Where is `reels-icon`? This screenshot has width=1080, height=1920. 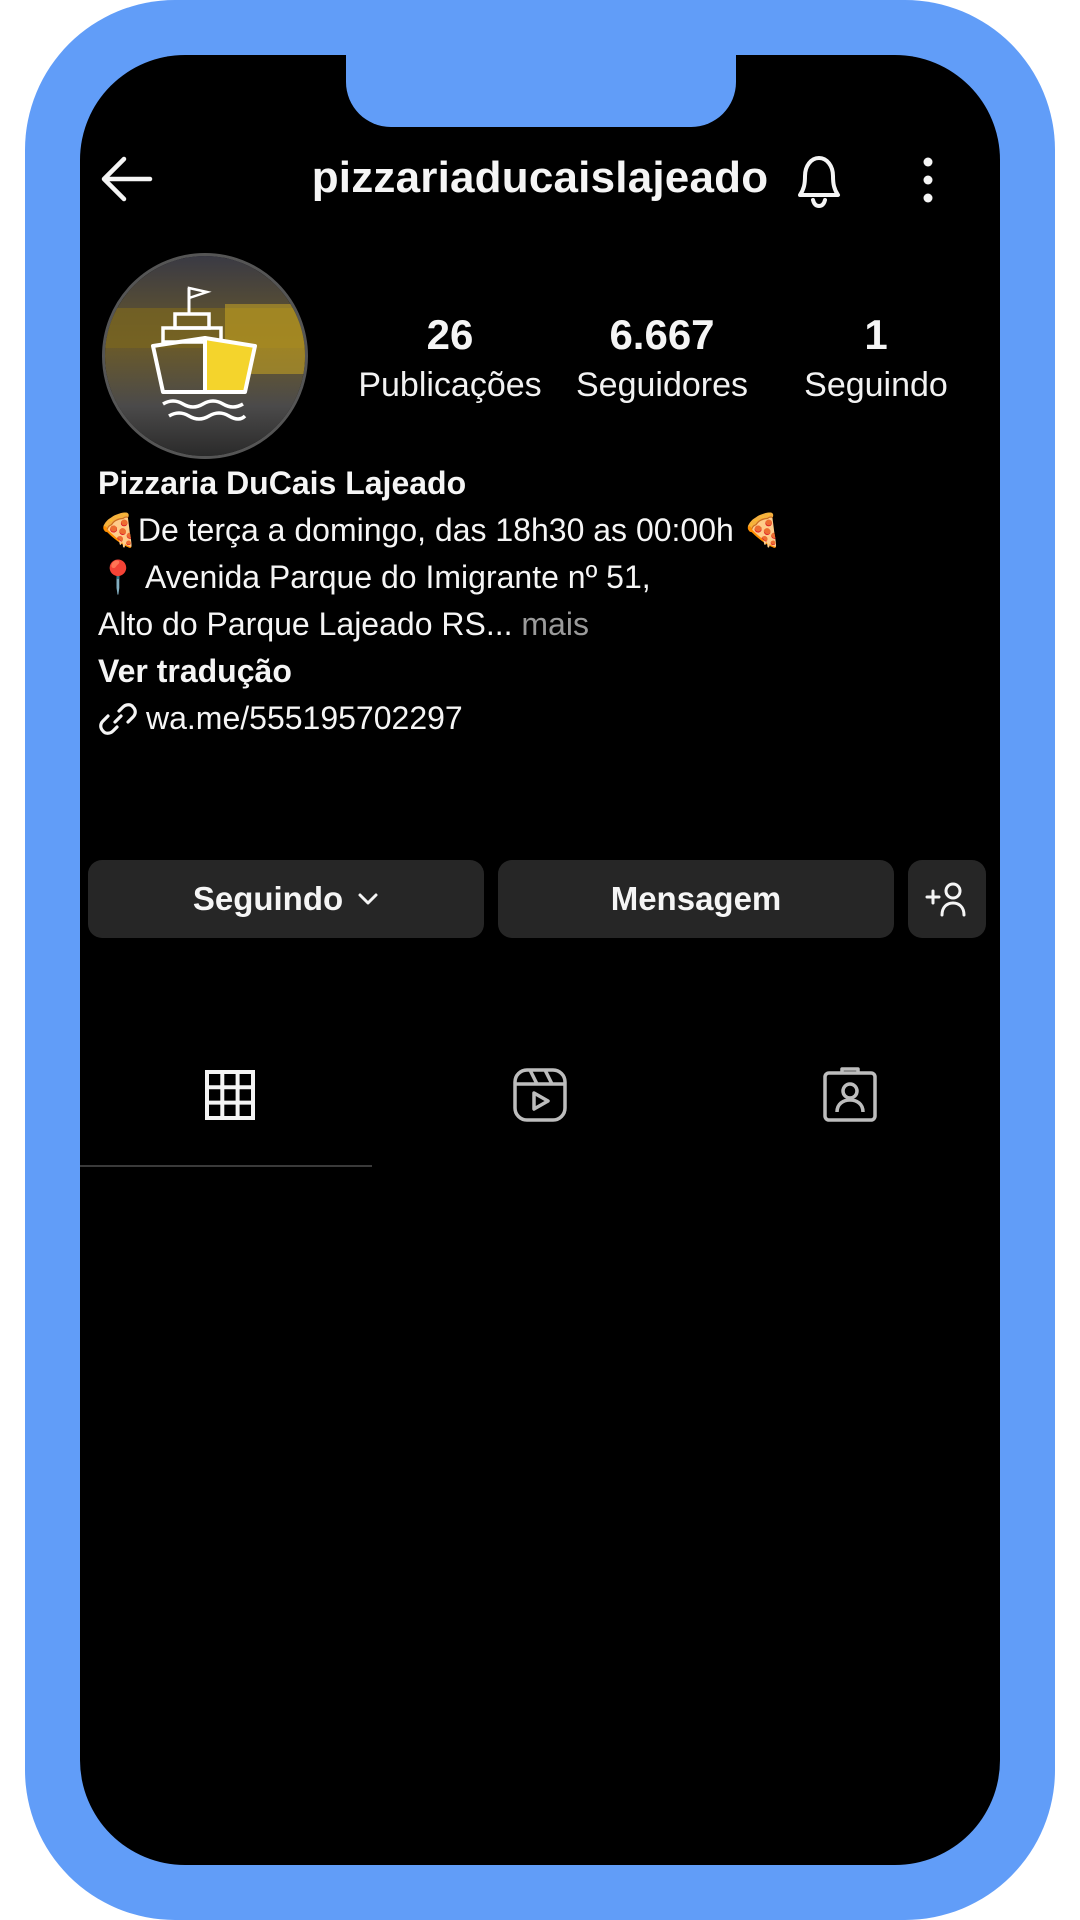
reels-icon is located at coordinates (540, 1095).